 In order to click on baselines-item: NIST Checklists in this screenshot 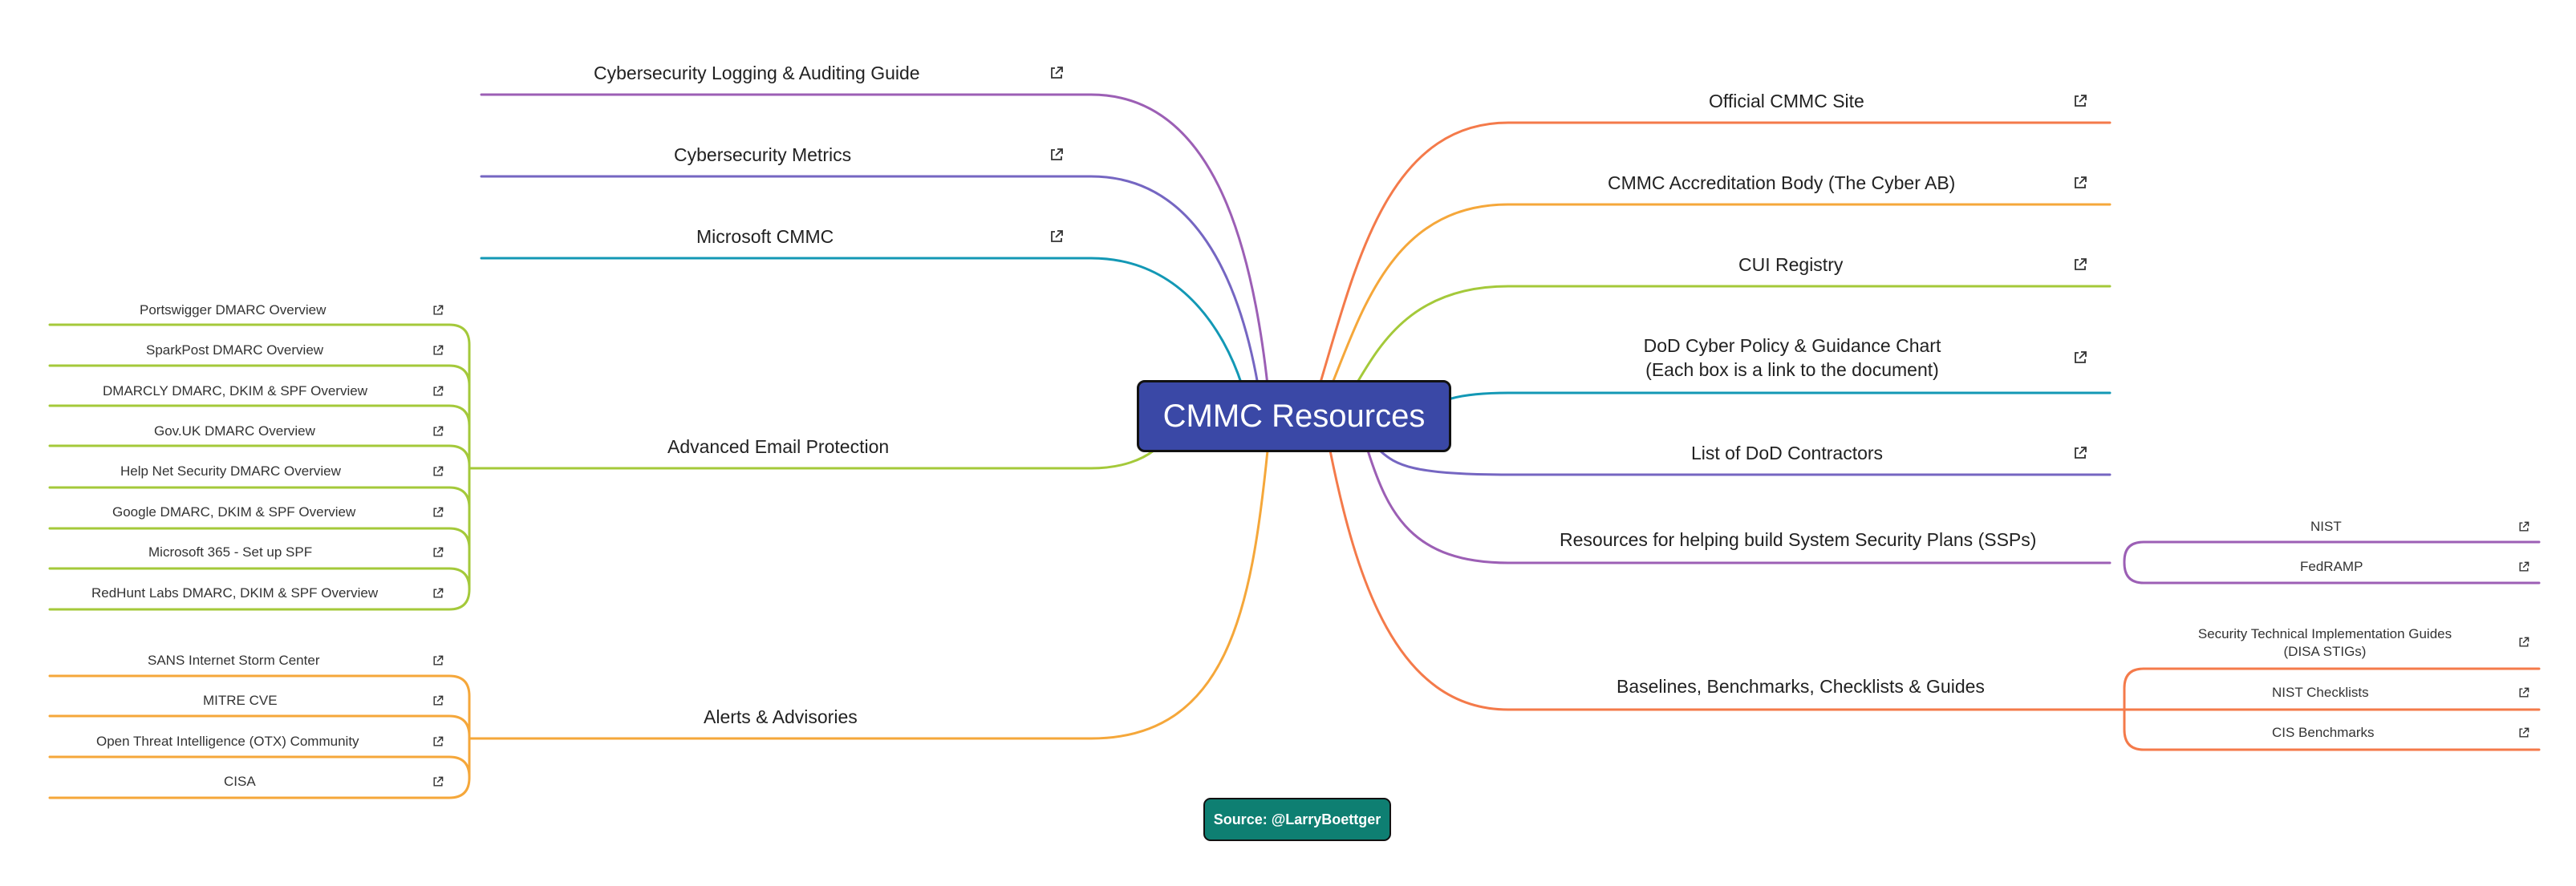, I will do `click(2320, 693)`.